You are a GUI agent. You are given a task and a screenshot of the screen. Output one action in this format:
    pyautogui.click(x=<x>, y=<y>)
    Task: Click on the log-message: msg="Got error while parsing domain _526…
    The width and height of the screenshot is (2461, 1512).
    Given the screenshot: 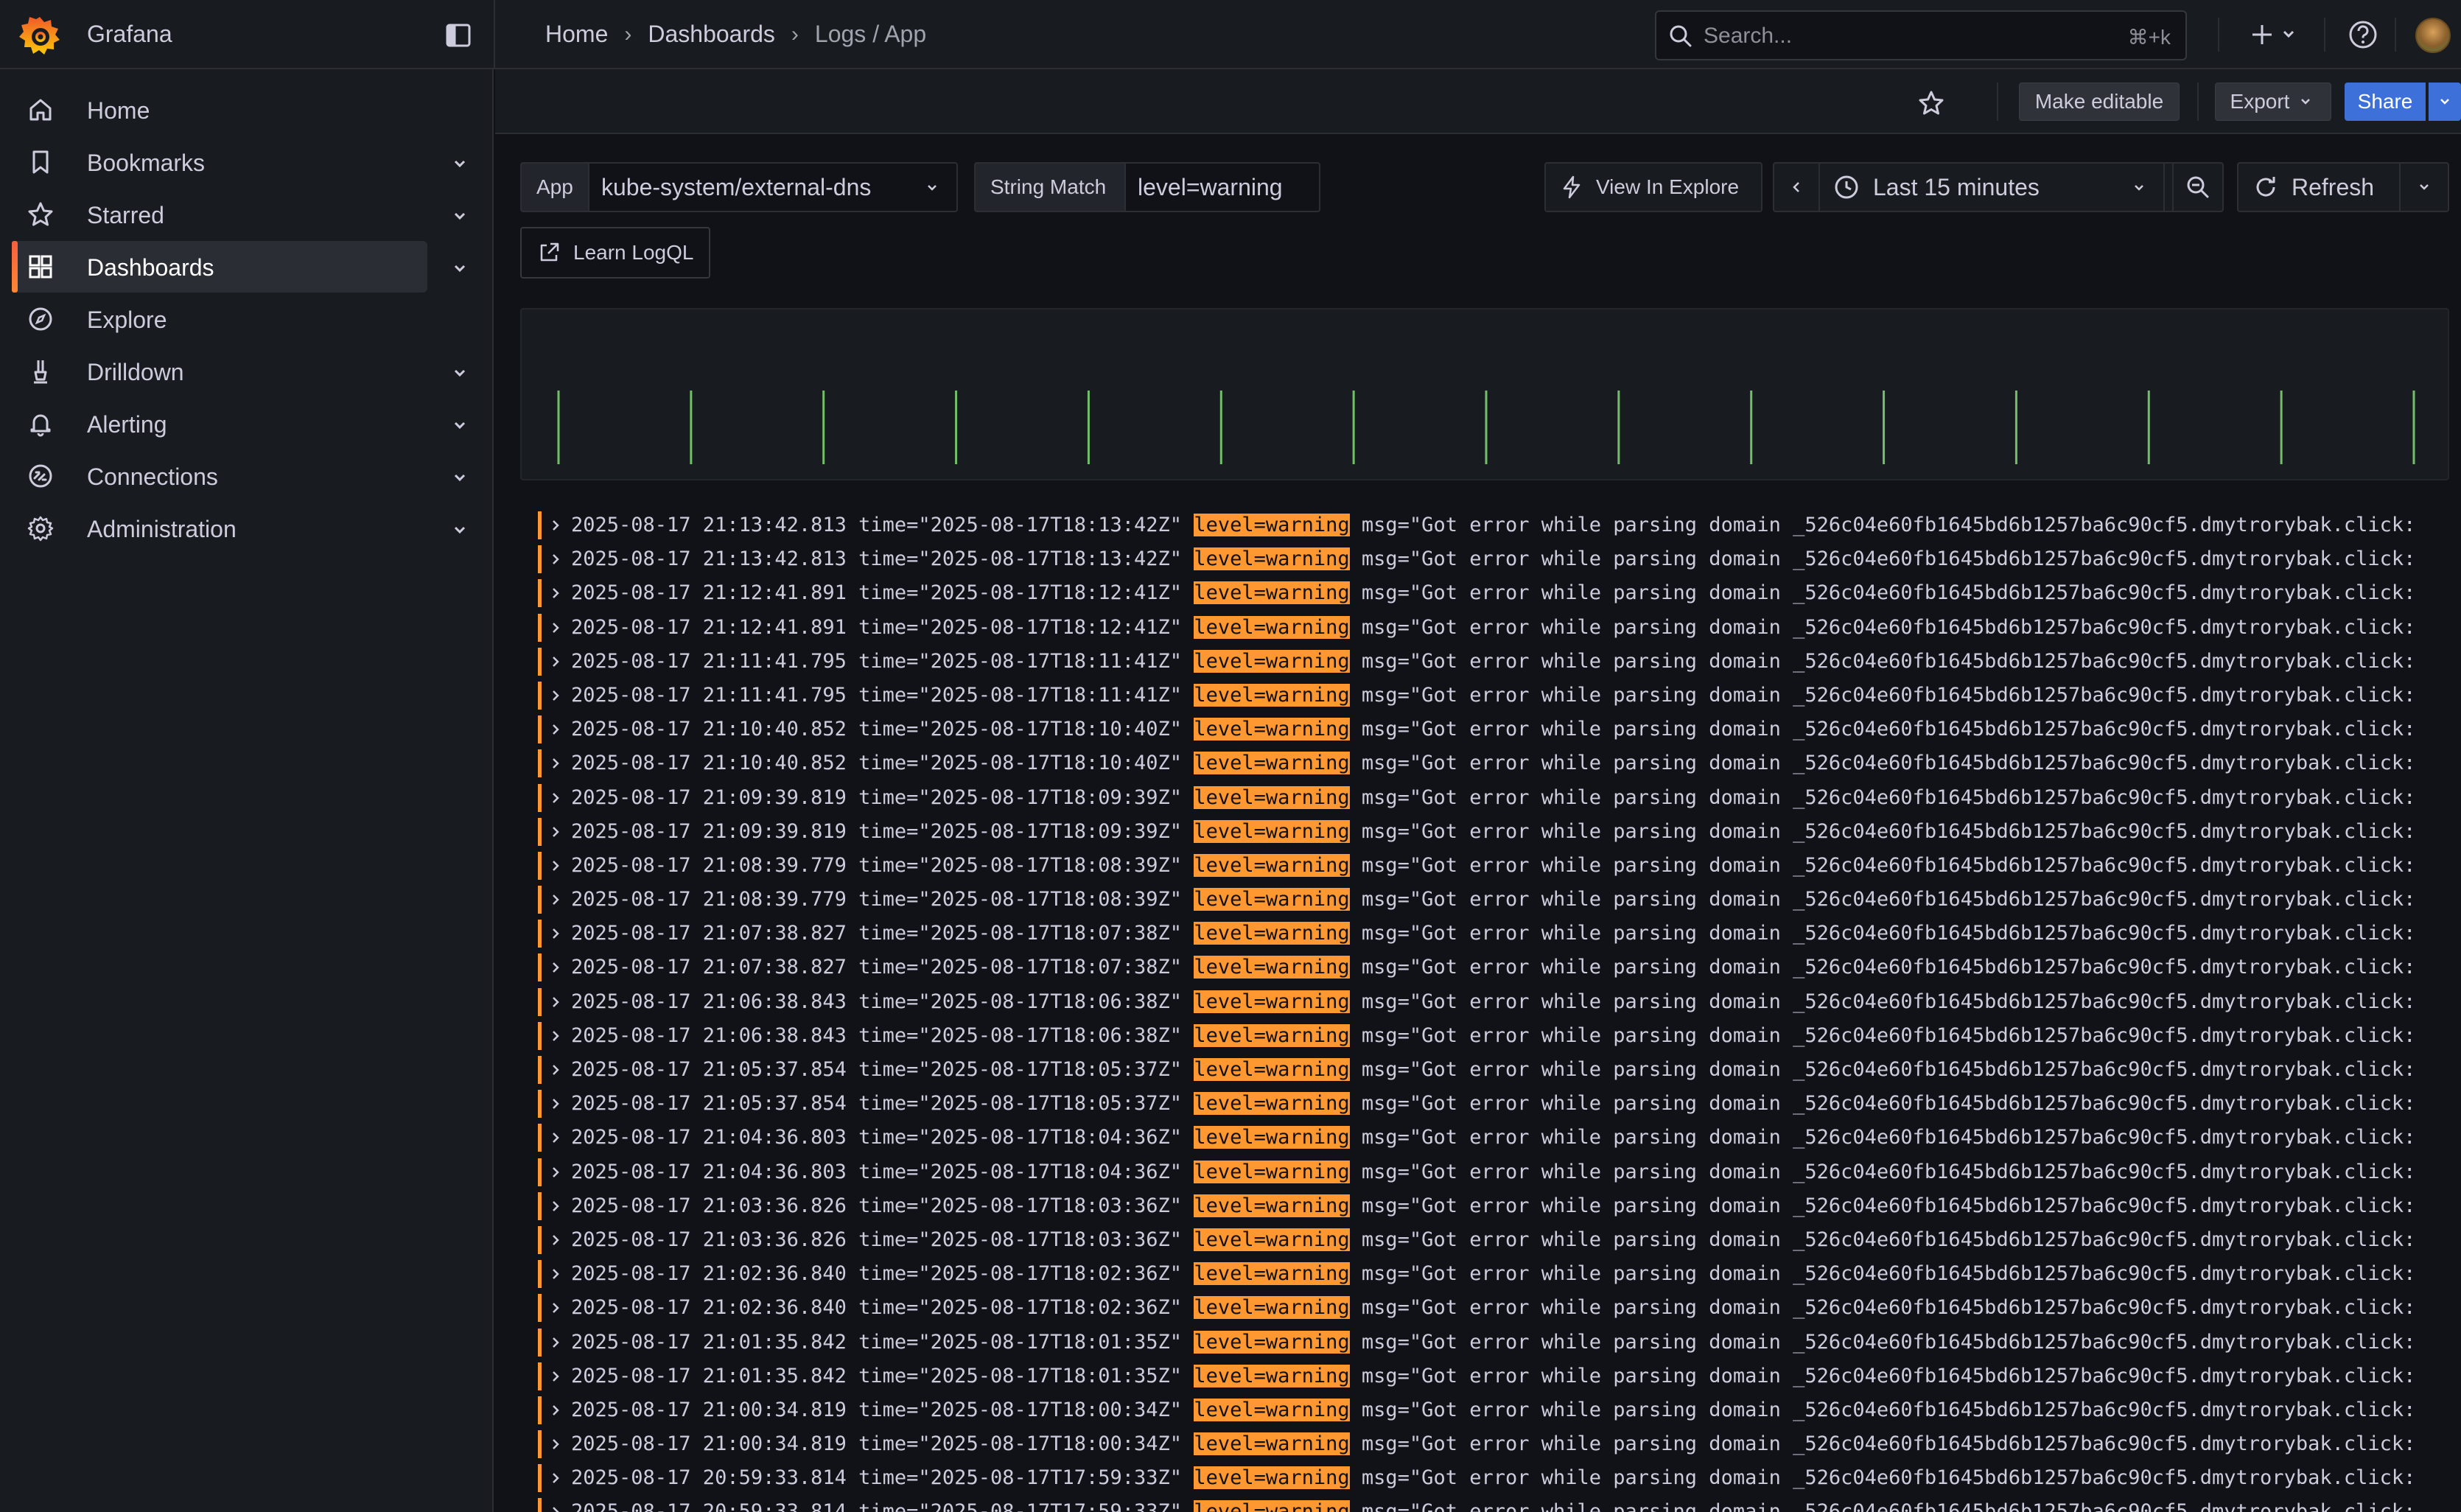 What is the action you would take?
    pyautogui.click(x=1888, y=1205)
    